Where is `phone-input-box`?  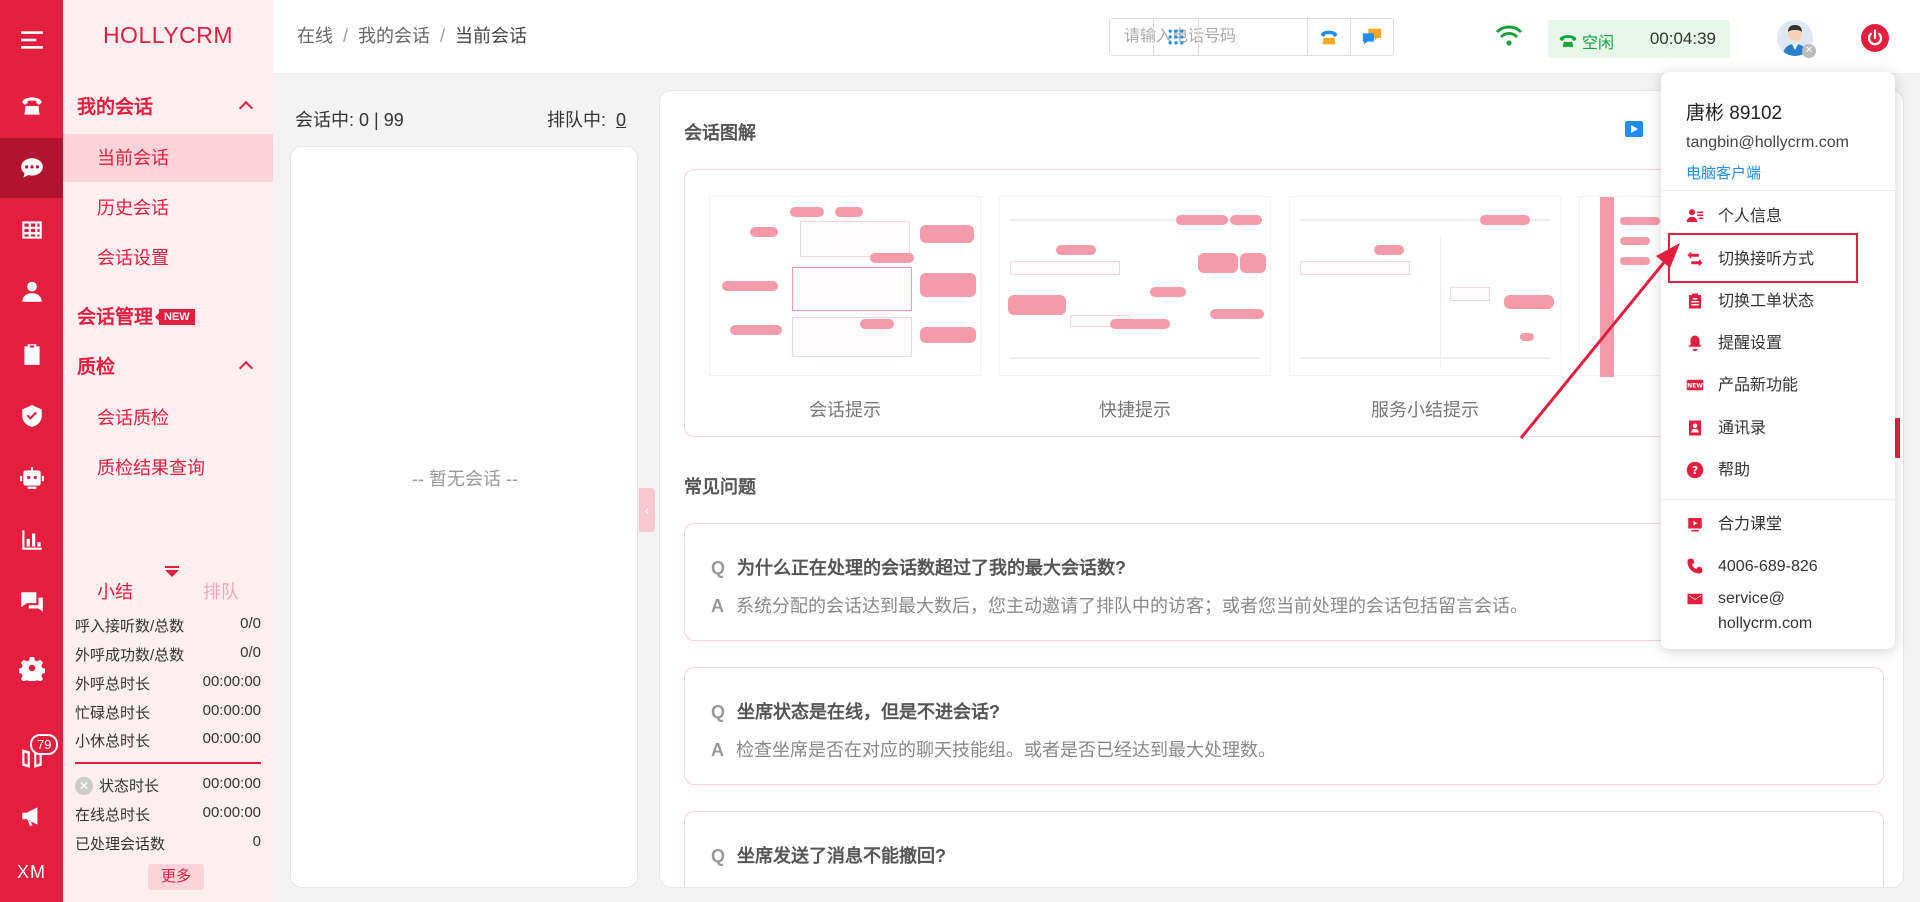 phone-input-box is located at coordinates (1219, 37).